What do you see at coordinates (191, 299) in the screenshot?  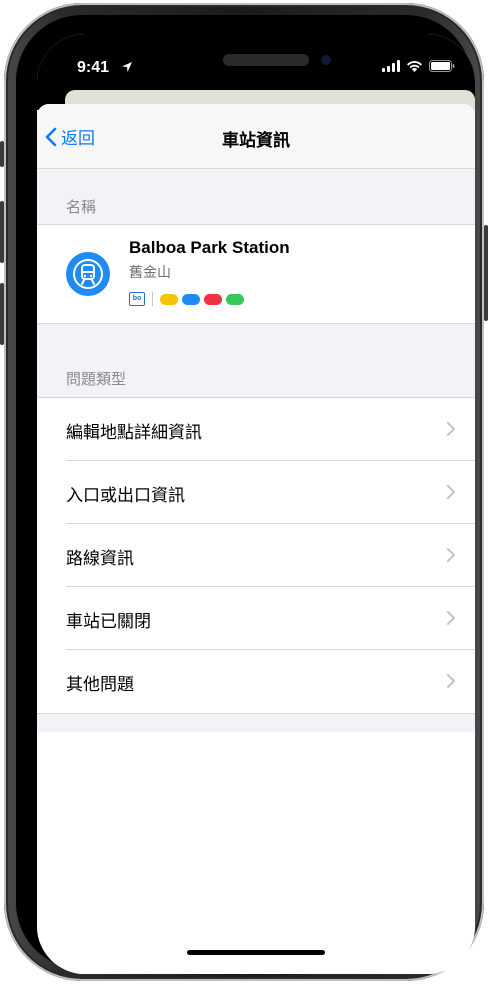 I see `line-pill-blue` at bounding box center [191, 299].